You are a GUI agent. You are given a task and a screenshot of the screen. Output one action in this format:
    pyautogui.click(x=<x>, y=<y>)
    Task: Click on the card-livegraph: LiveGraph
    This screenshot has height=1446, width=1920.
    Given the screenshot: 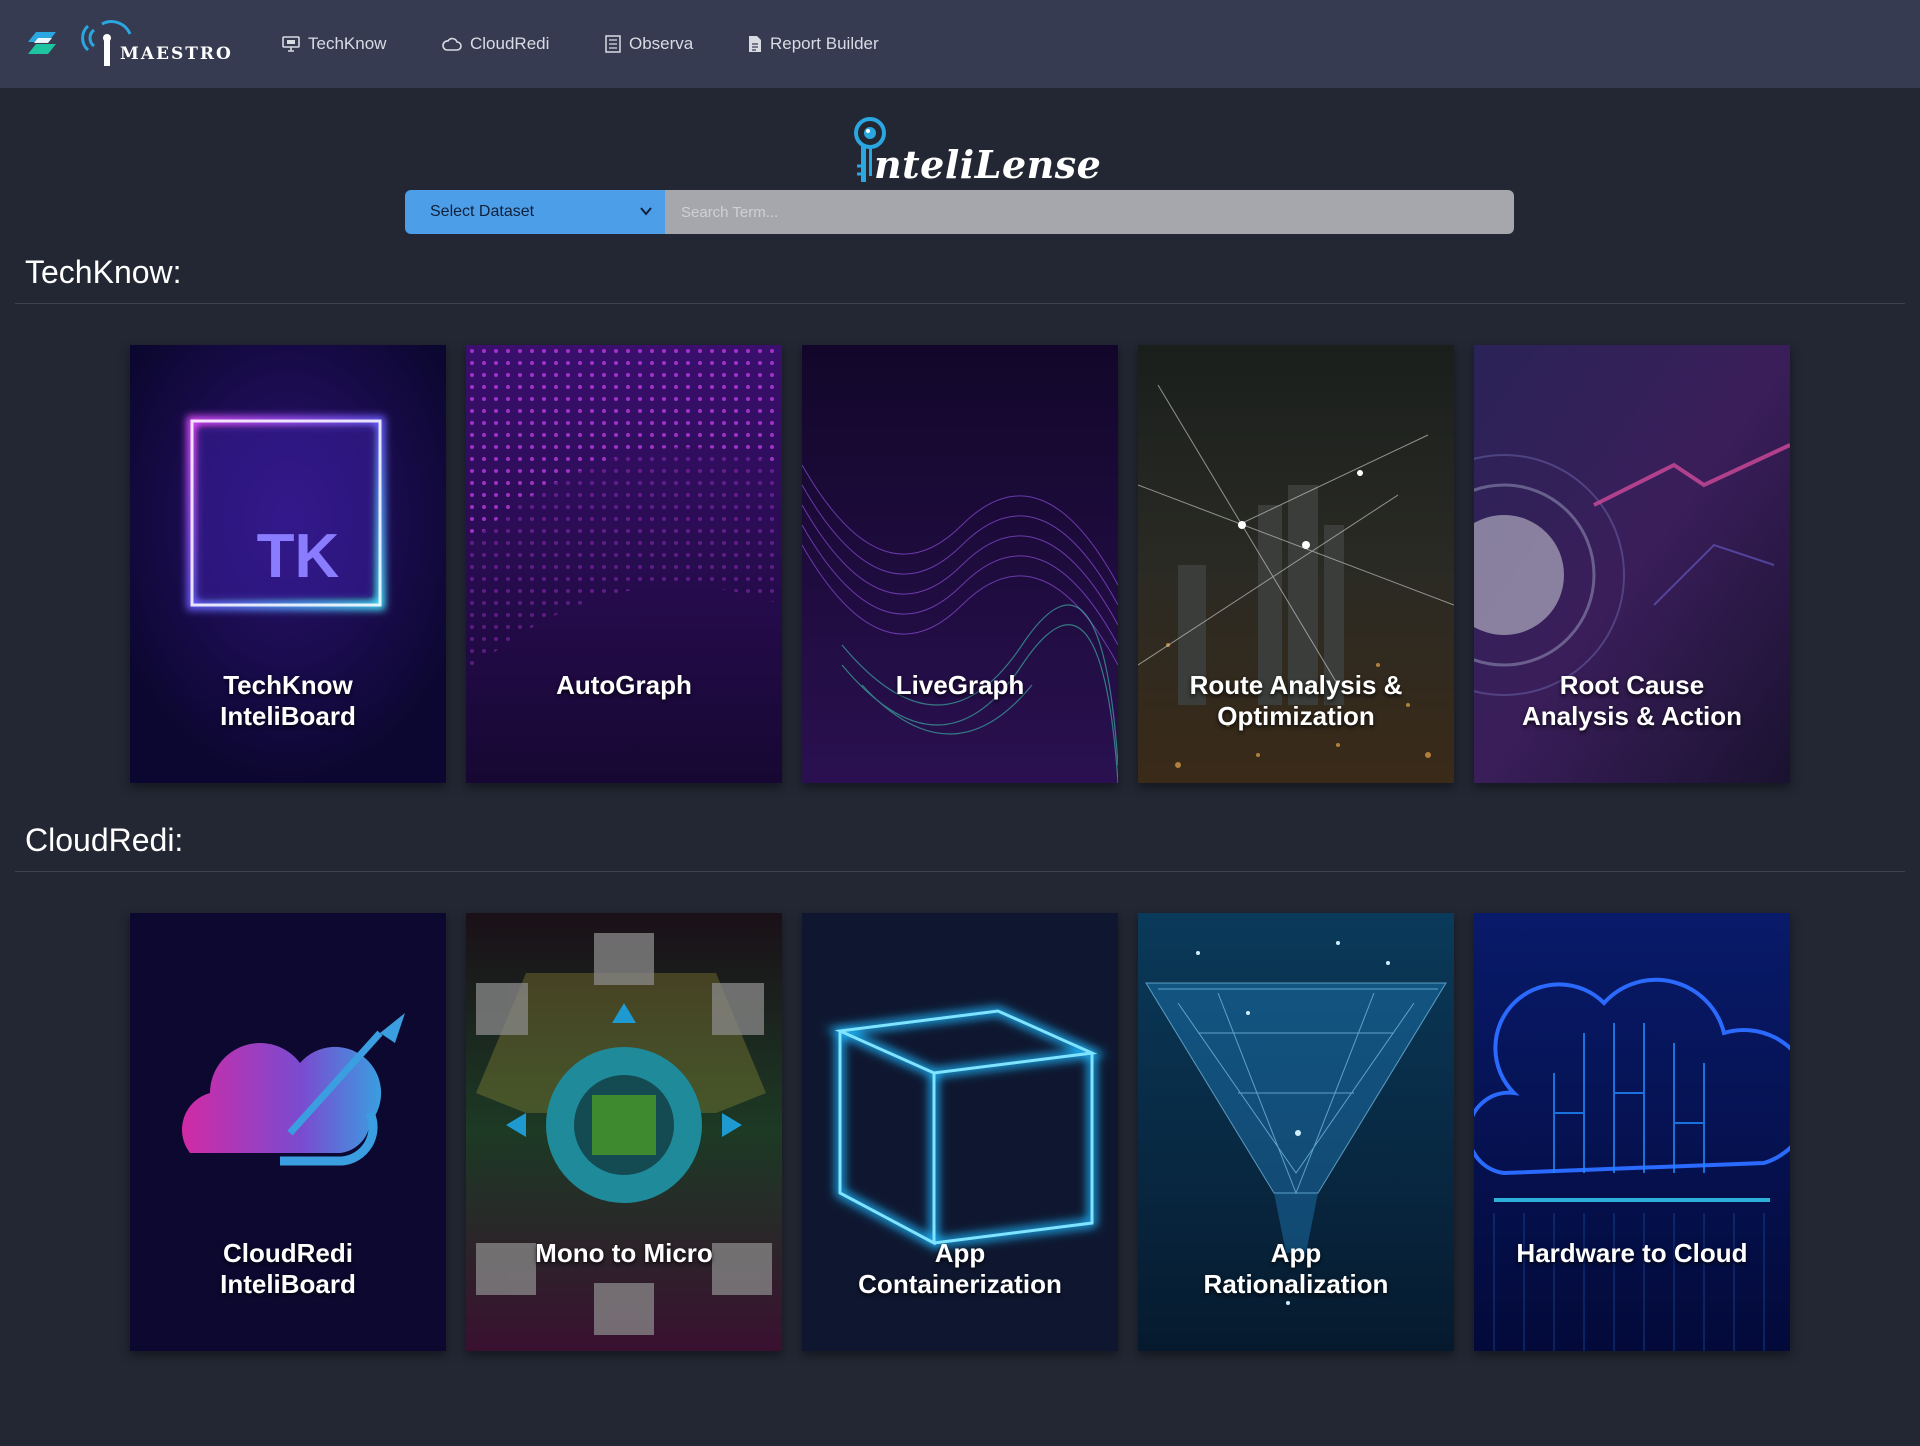 What is the action you would take?
    pyautogui.click(x=960, y=564)
    